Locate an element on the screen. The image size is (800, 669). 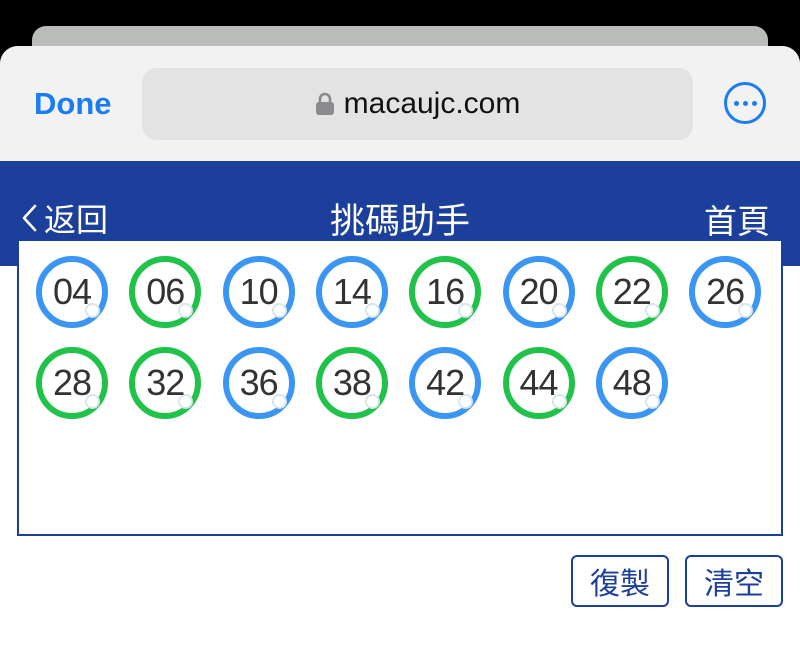
ball-number: 16 is located at coordinates (445, 291).